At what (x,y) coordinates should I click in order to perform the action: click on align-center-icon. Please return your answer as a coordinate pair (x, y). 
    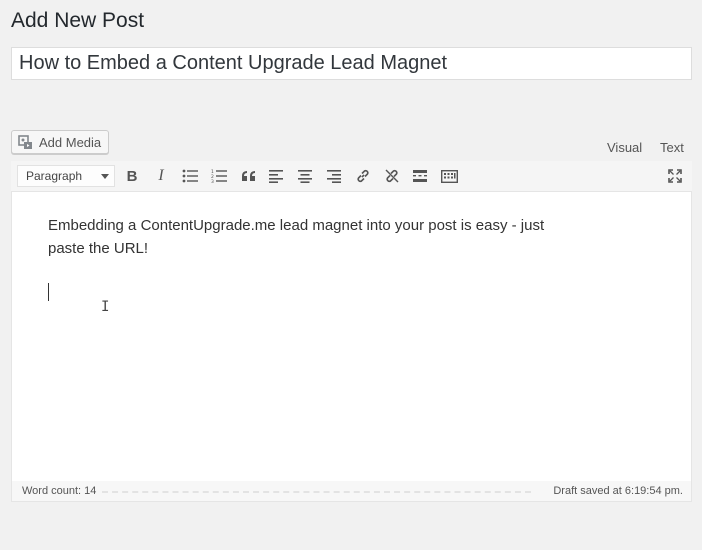
    Looking at the image, I should click on (305, 176).